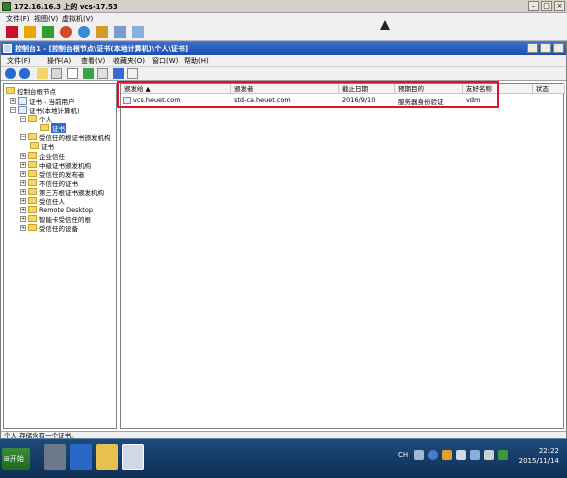 The image size is (567, 478). What do you see at coordinates (283, 18) in the screenshot?
I see `vm-menu-bar: 文件(F) 视图(V) 虚拟机(V)` at bounding box center [283, 18].